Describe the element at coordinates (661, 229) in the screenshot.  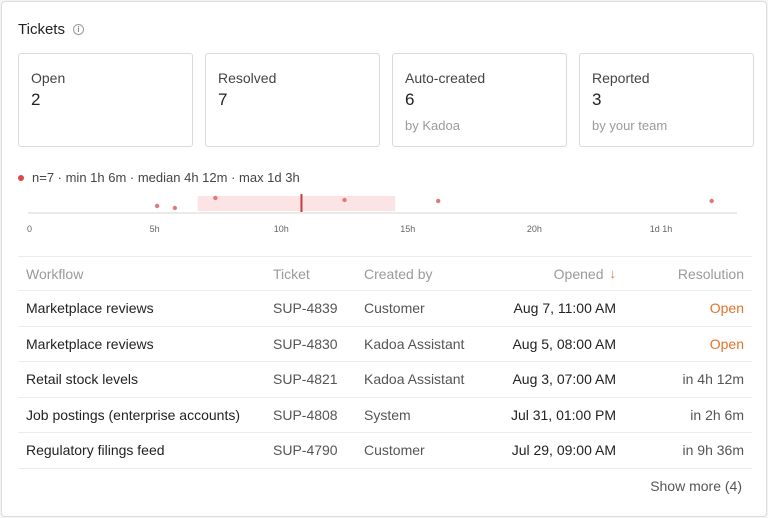
I see `x-tick-label: 1d 1h` at that location.